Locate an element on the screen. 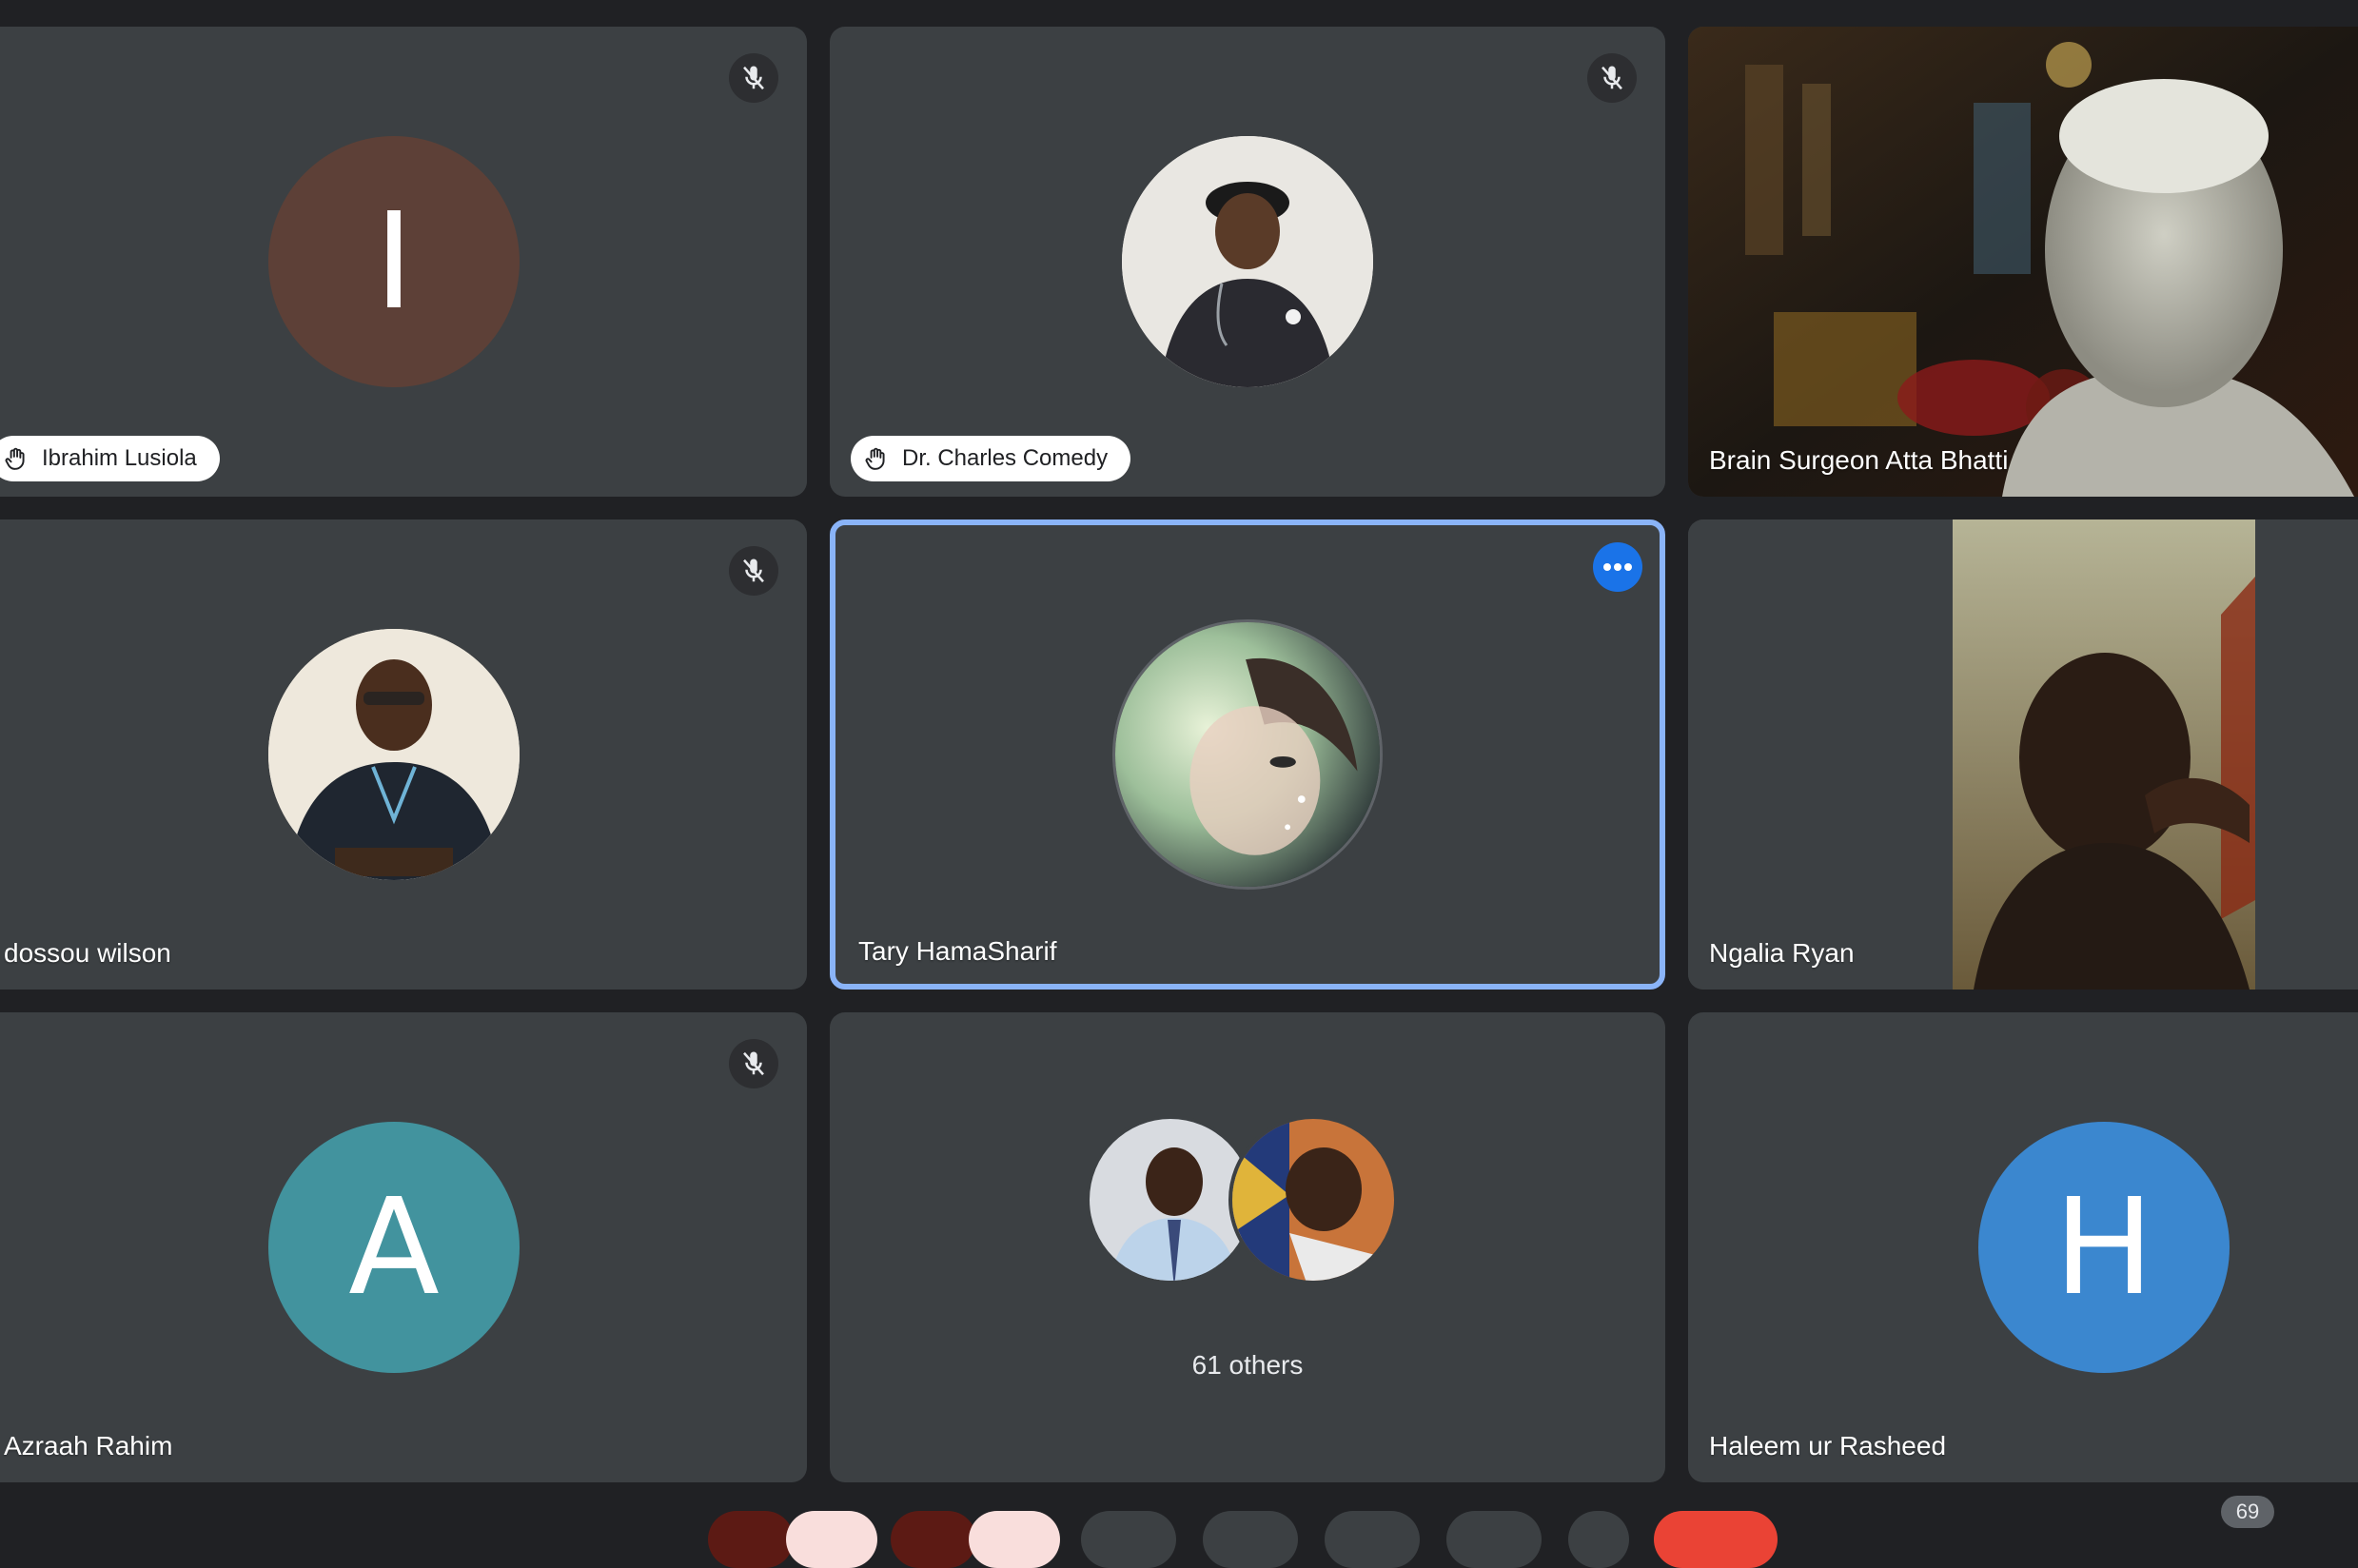 The height and width of the screenshot is (1568, 2358). participant-tile-azraah-rahim: A Azraah Rahim is located at coordinates (403, 1247).